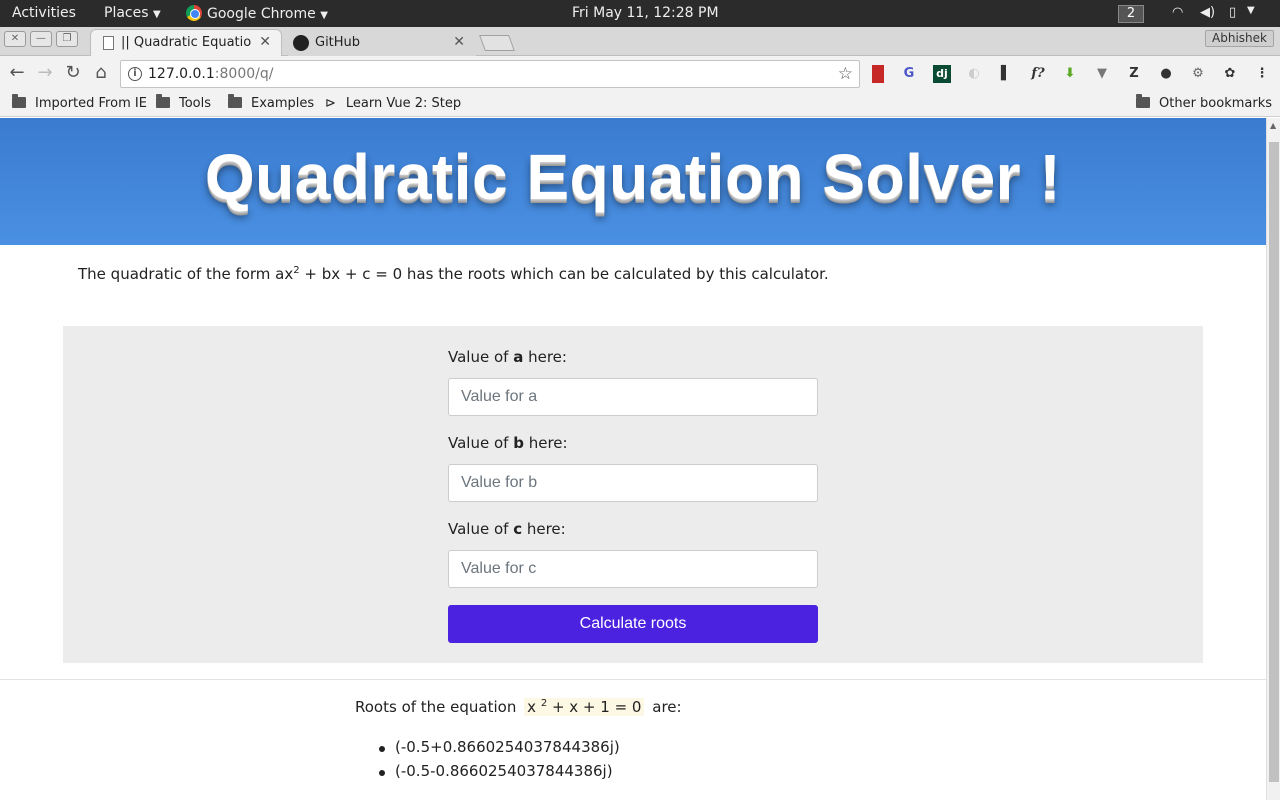 The image size is (1280, 800). I want to click on url-host: 127.0.0.1, so click(181, 74).